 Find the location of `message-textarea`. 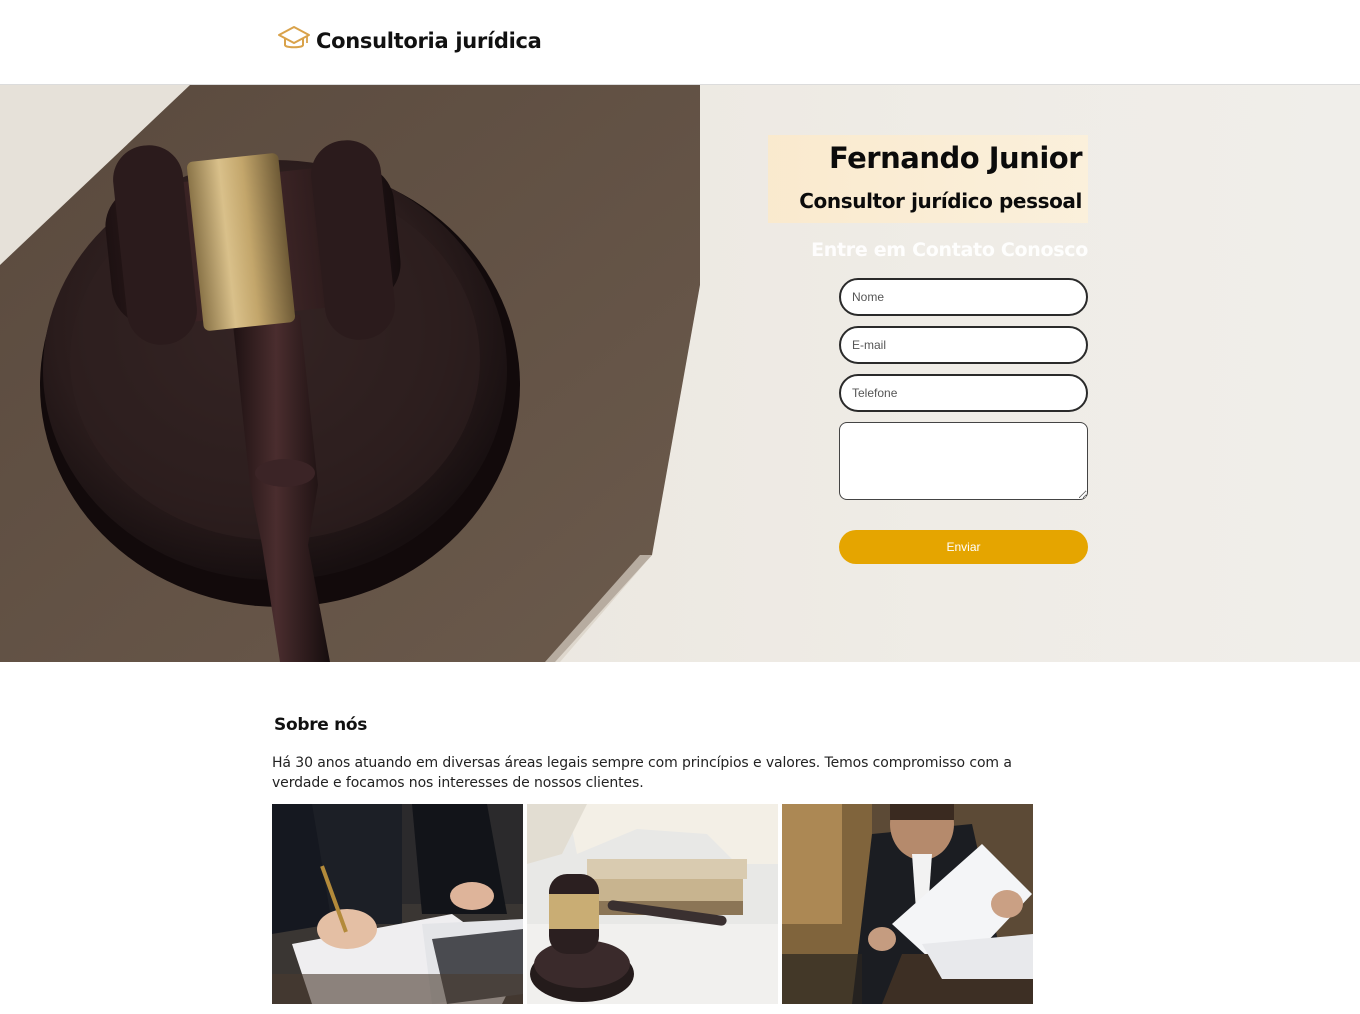

message-textarea is located at coordinates (963, 461).